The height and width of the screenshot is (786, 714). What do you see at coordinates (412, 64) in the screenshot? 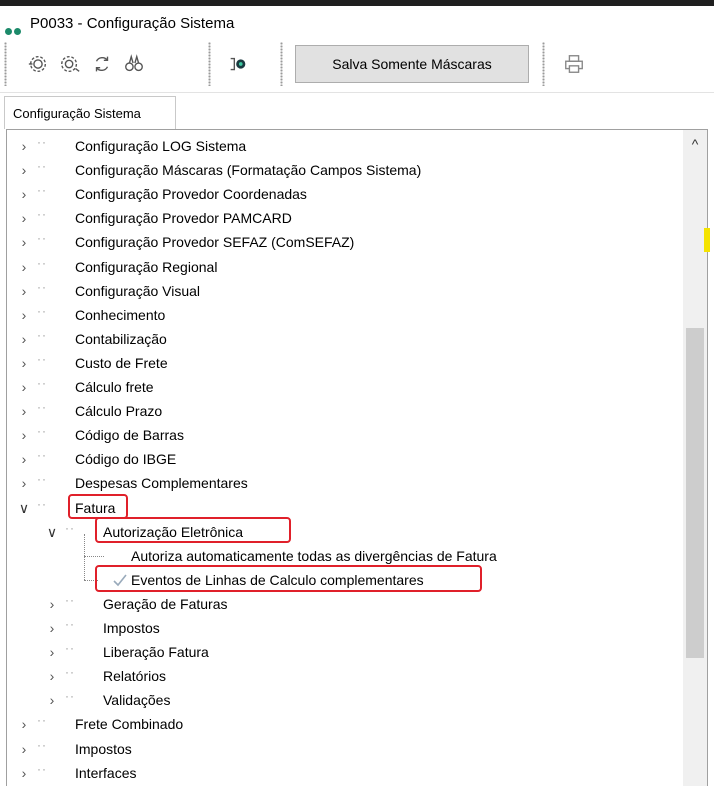
I see `save-masks-button: Salva Somente Máscaras` at bounding box center [412, 64].